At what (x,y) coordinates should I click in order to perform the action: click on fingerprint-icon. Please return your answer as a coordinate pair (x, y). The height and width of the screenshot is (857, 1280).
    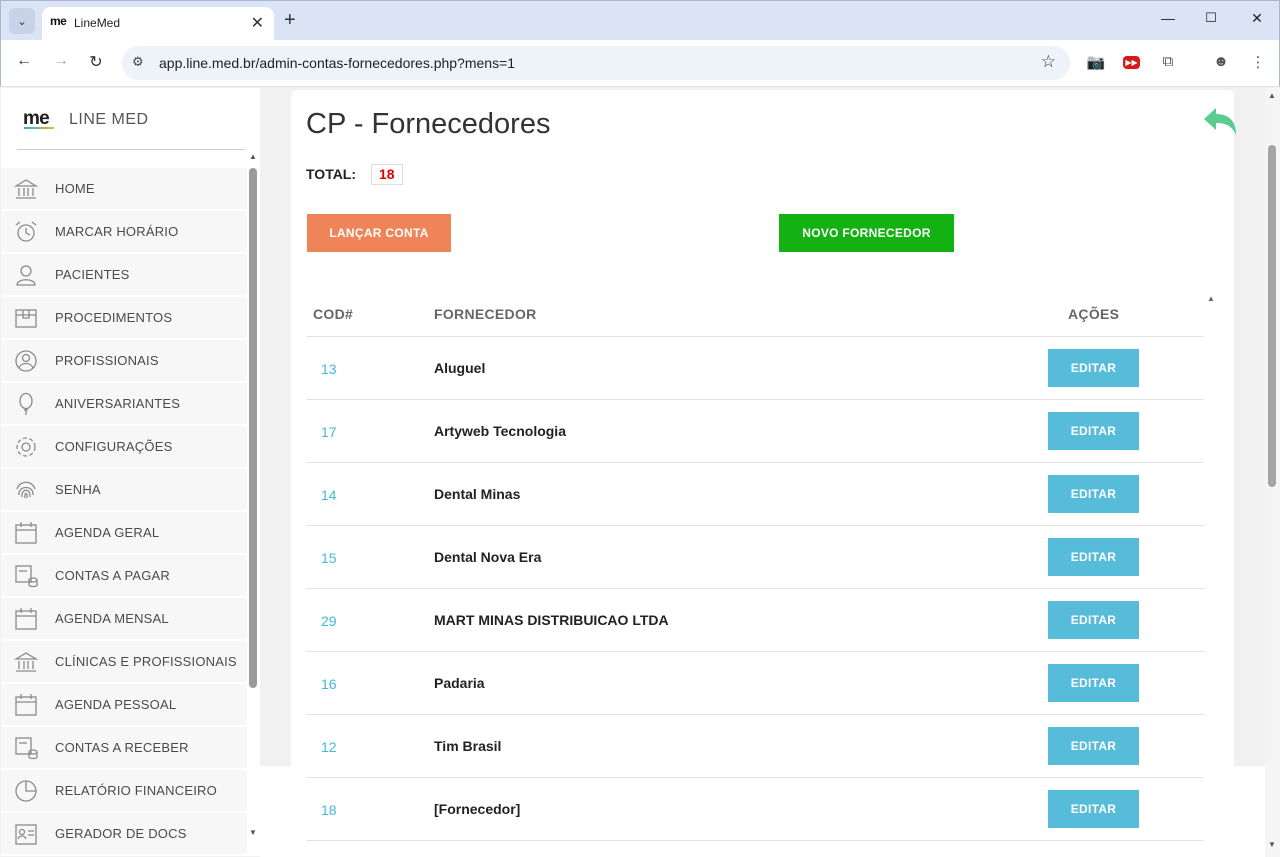
    Looking at the image, I should click on (26, 490).